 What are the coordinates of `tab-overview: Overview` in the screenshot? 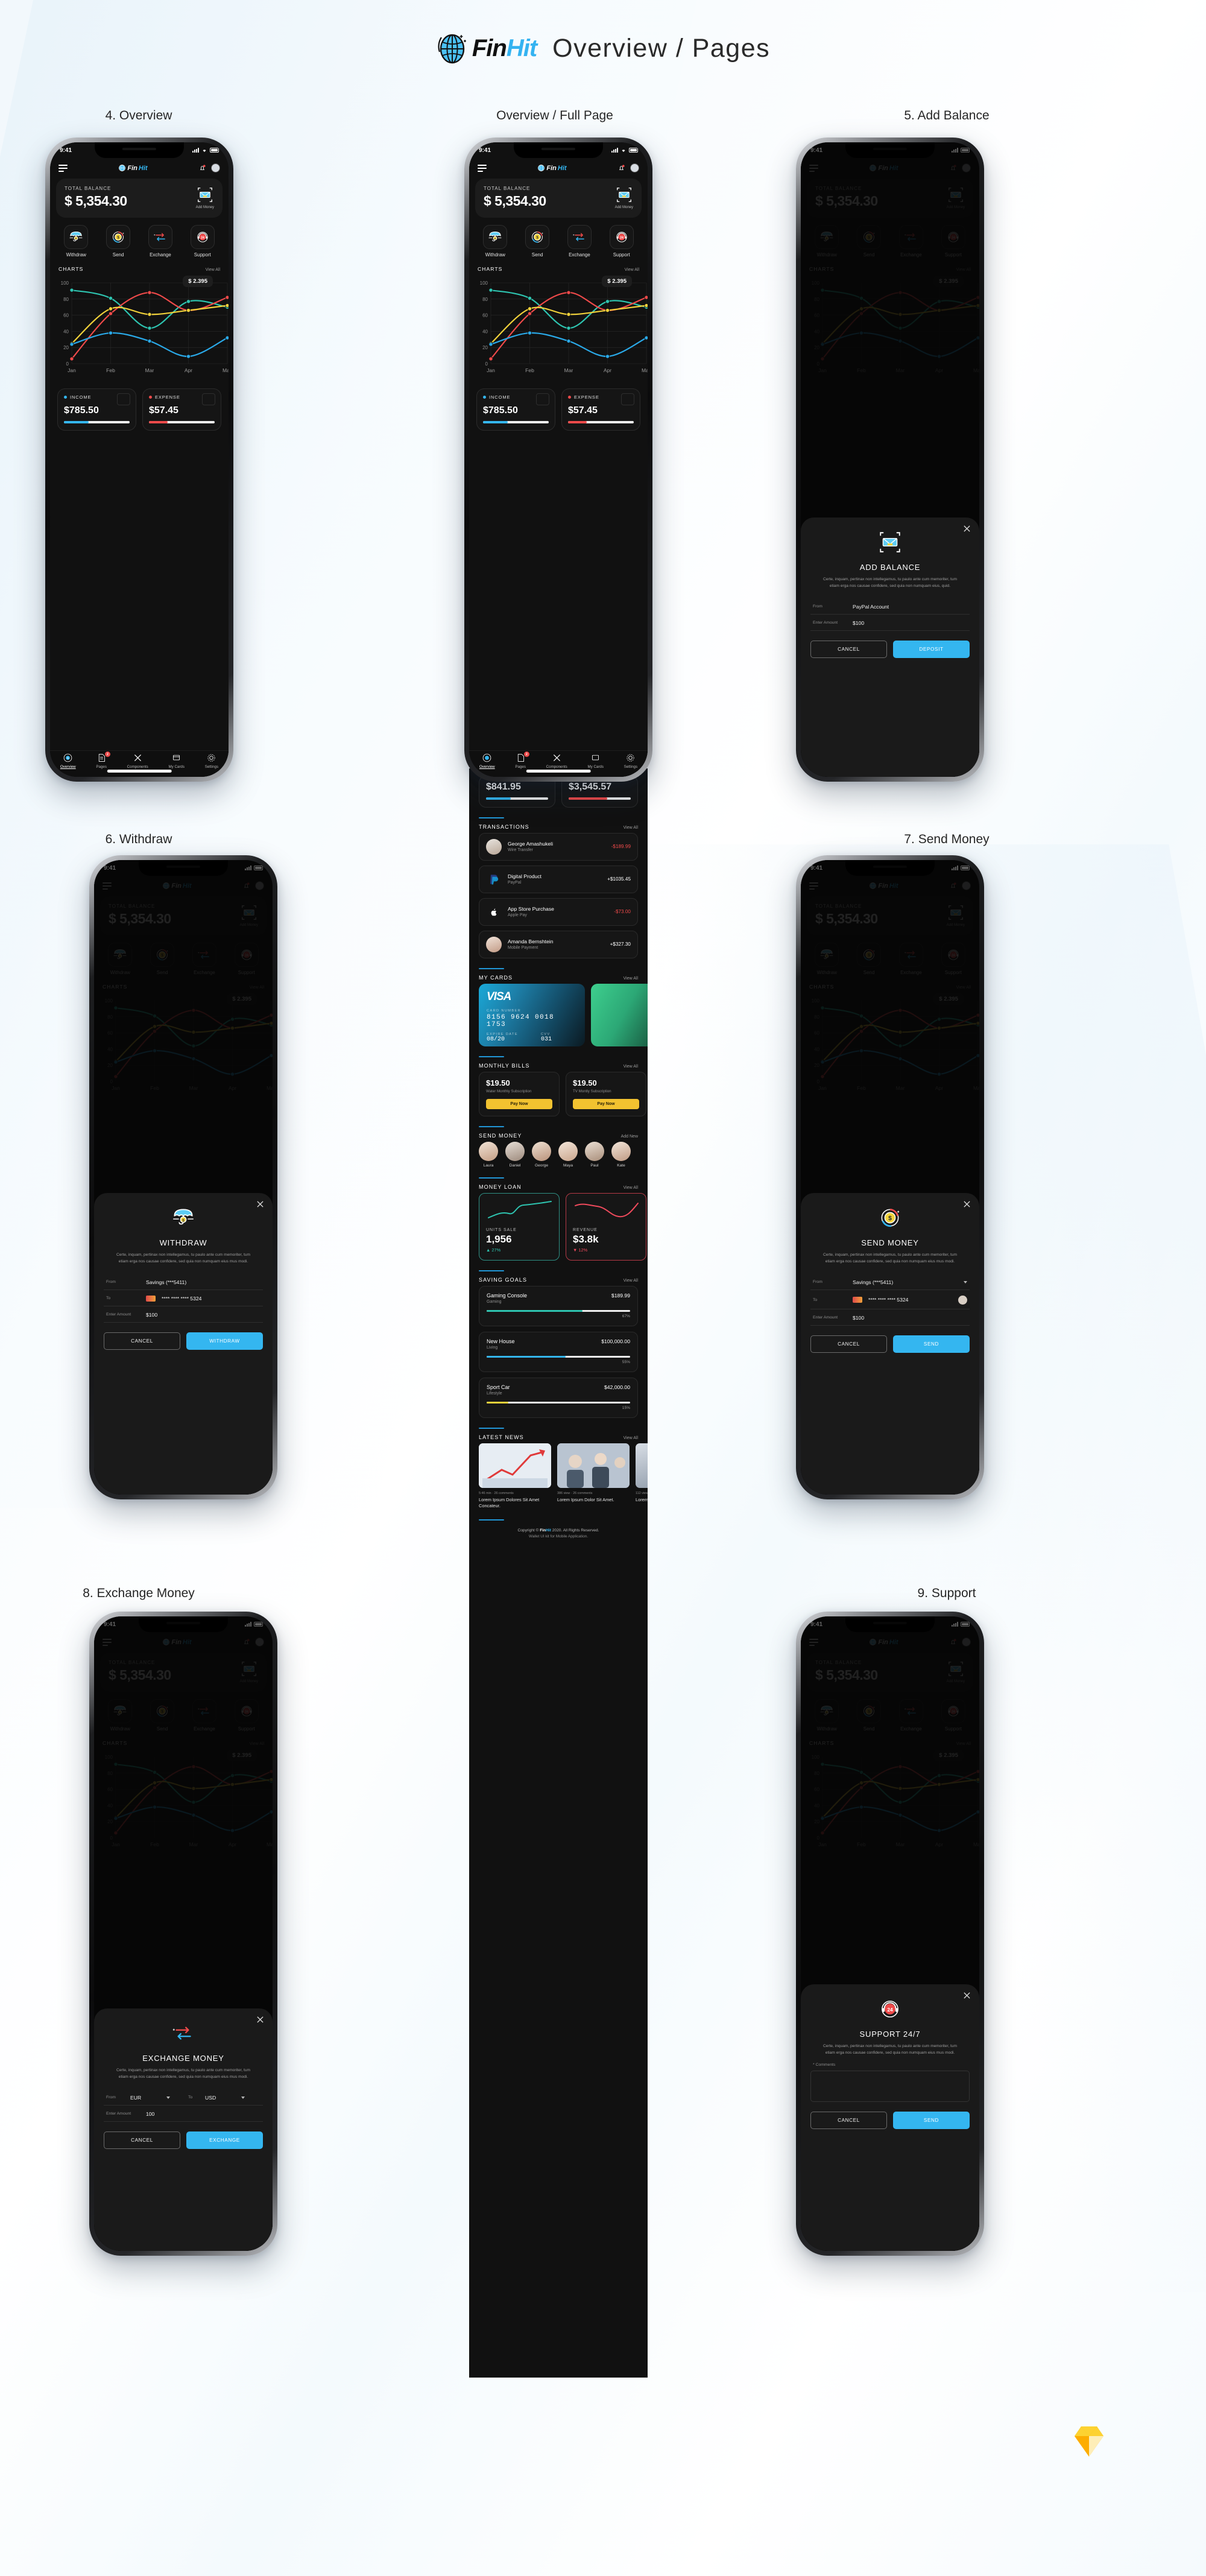 It's located at (487, 761).